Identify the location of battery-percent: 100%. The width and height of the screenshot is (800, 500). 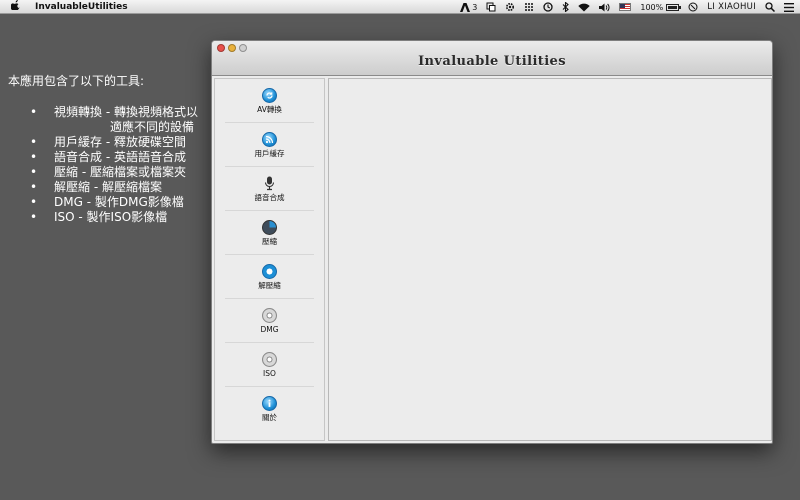
(652, 7).